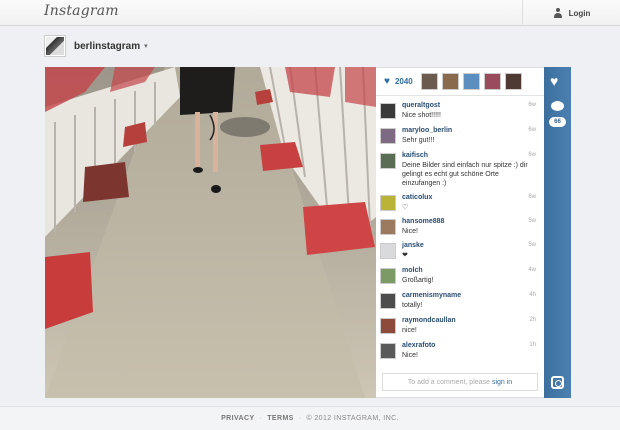  Describe the element at coordinates (532, 345) in the screenshot. I see `comment-time: 1h` at that location.